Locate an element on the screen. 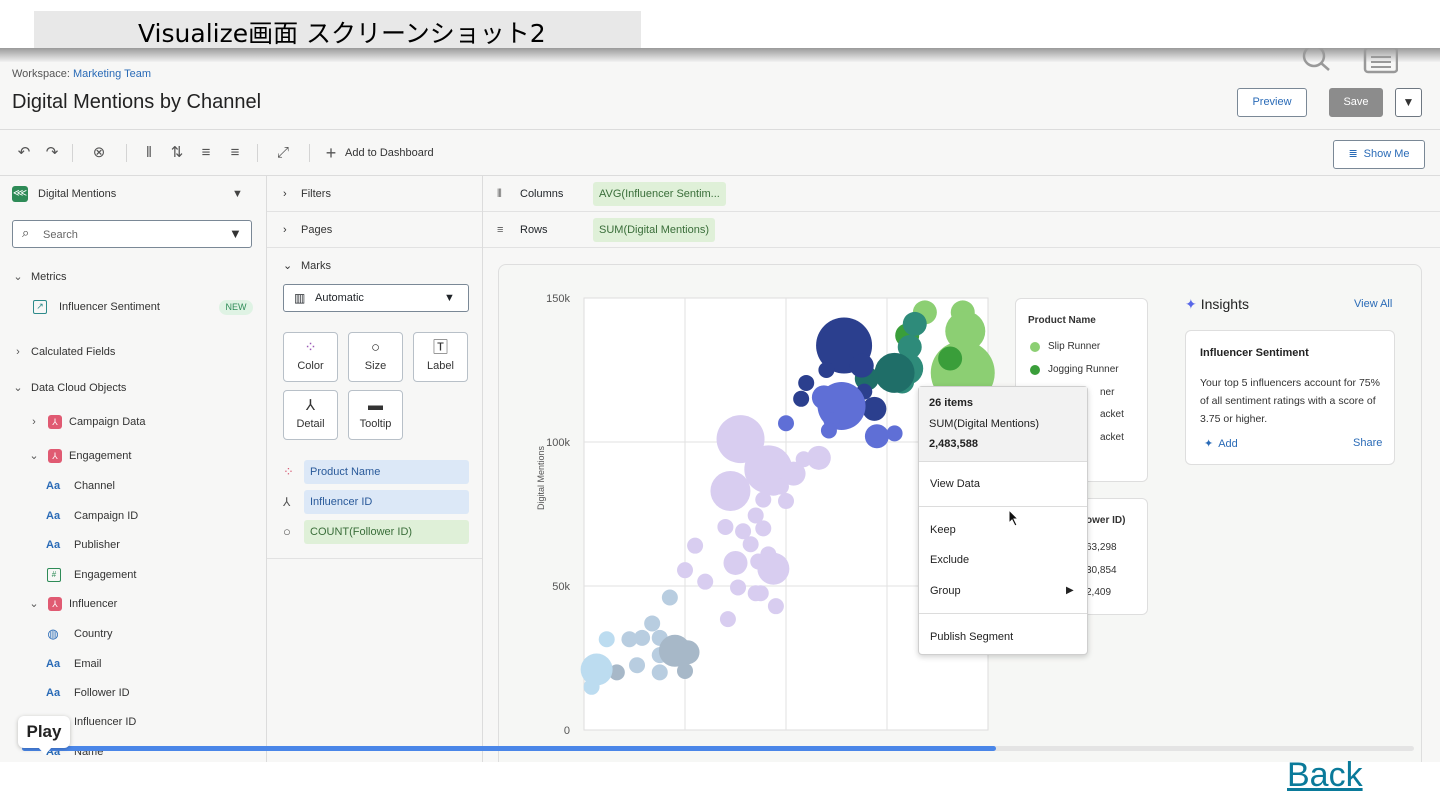 This screenshot has height=810, width=1440. legend-label: ner is located at coordinates (1107, 392).